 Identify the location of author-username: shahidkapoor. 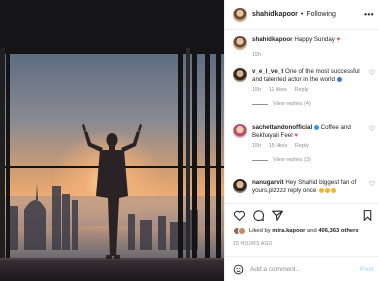
(275, 14).